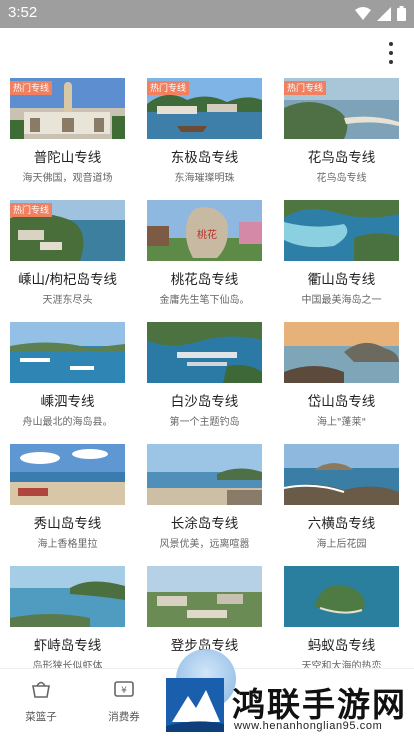  I want to click on route-card-huaniaodao: 热门专线 花鸟岛专线 花鸟岛专线, so click(341, 134).